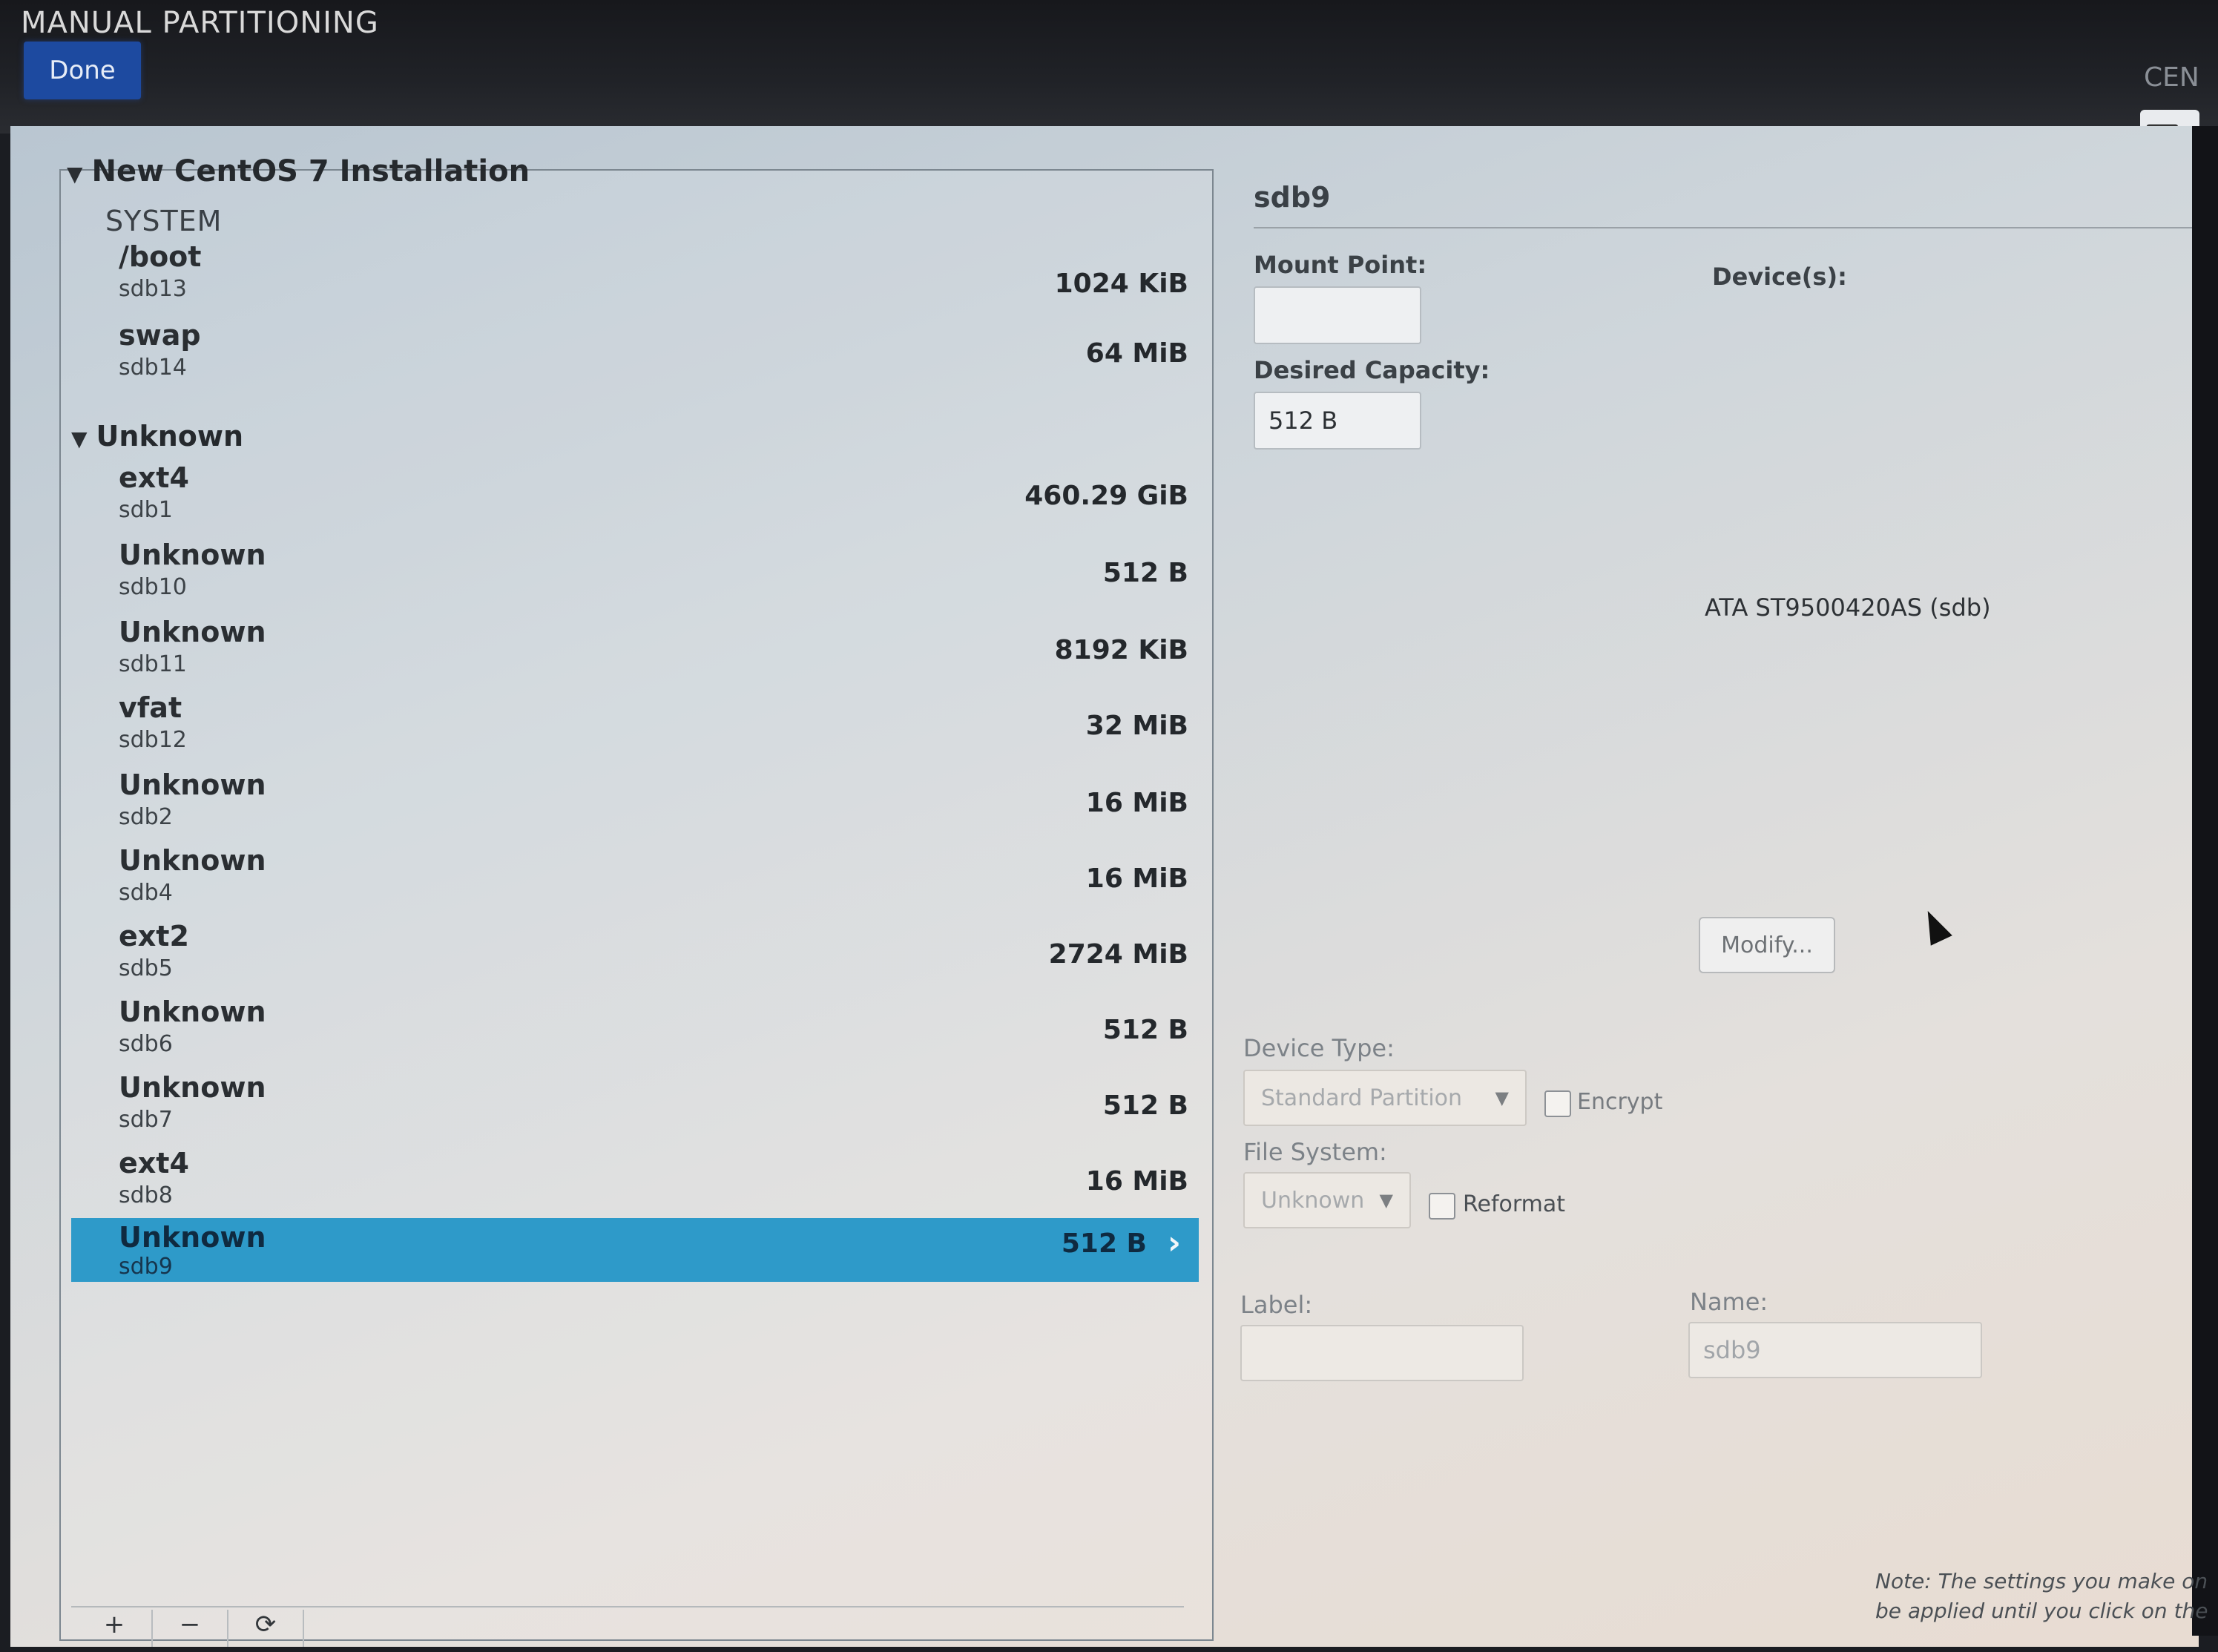 Image resolution: width=2218 pixels, height=1652 pixels. What do you see at coordinates (635, 1250) in the screenshot?
I see `partition-row-sdb9-selected: Unknown sdb9 512 B ›` at bounding box center [635, 1250].